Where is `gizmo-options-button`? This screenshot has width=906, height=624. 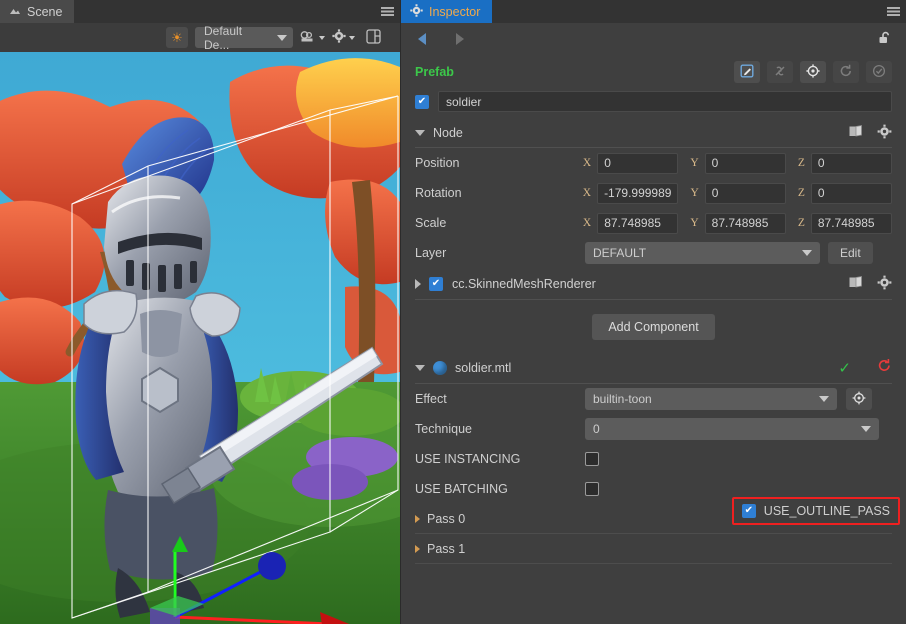
gizmo-options-button is located at coordinates (343, 37).